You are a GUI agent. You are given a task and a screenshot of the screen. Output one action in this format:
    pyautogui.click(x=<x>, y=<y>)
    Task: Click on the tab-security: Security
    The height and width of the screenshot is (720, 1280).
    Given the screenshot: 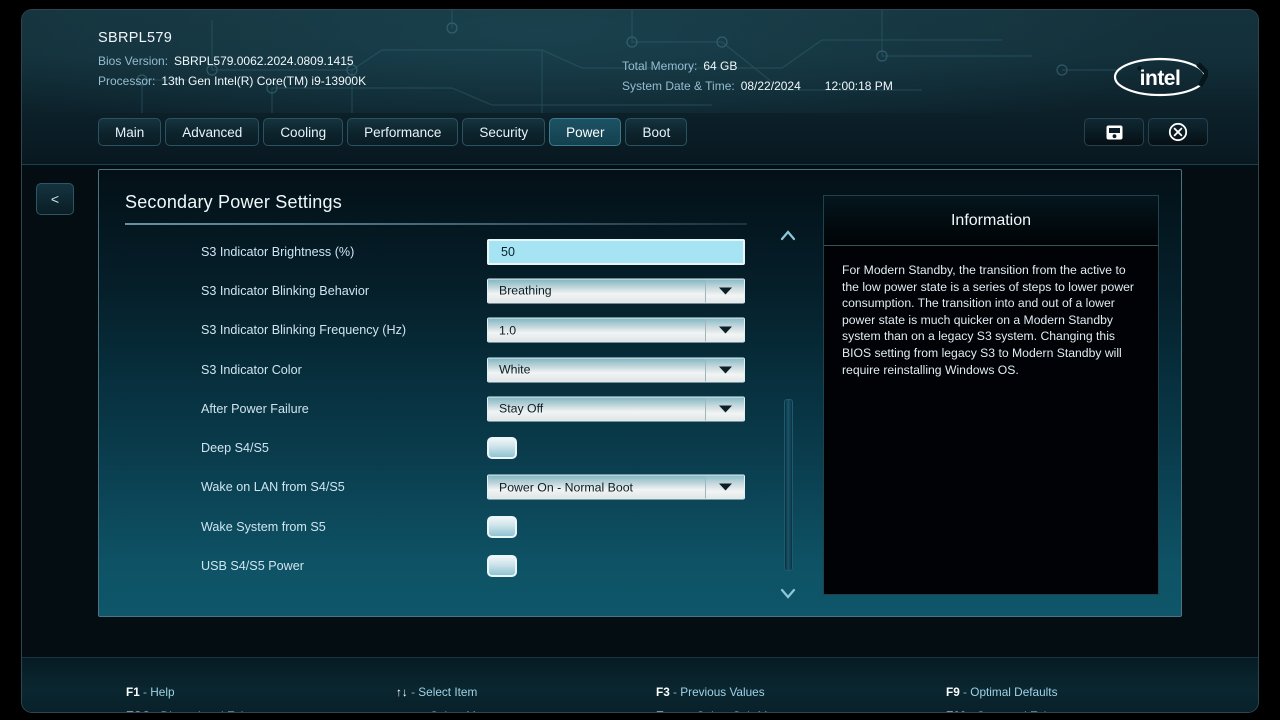 What is the action you would take?
    pyautogui.click(x=504, y=132)
    